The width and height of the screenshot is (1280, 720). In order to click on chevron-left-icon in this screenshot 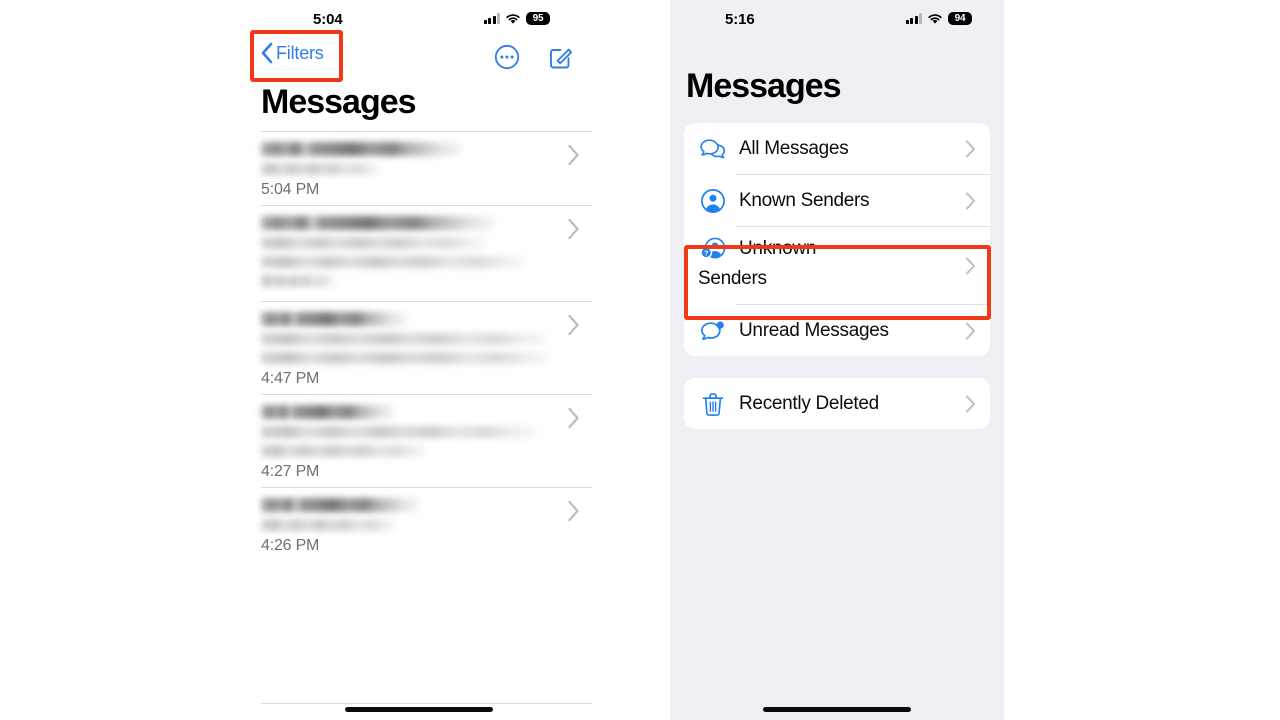, I will do `click(267, 53)`.